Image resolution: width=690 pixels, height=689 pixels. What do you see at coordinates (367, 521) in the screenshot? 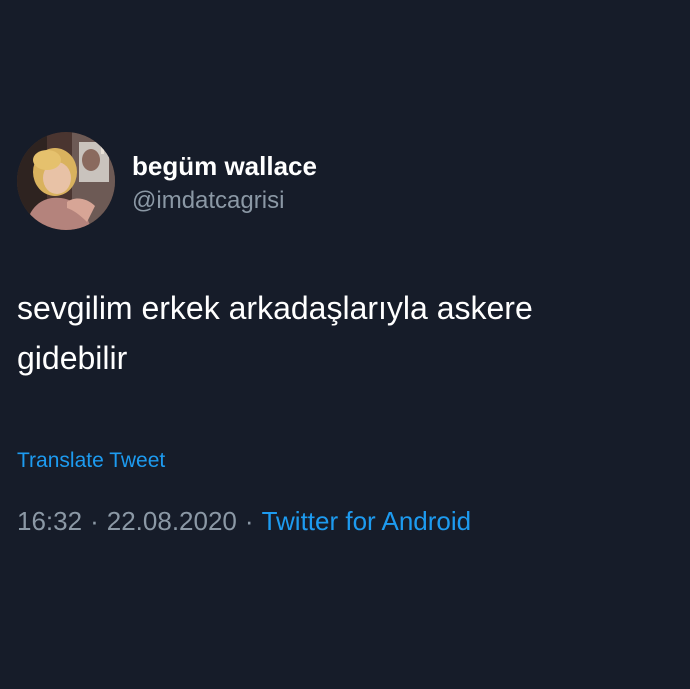
I see `tweet-source-link: Twitter for Android` at bounding box center [367, 521].